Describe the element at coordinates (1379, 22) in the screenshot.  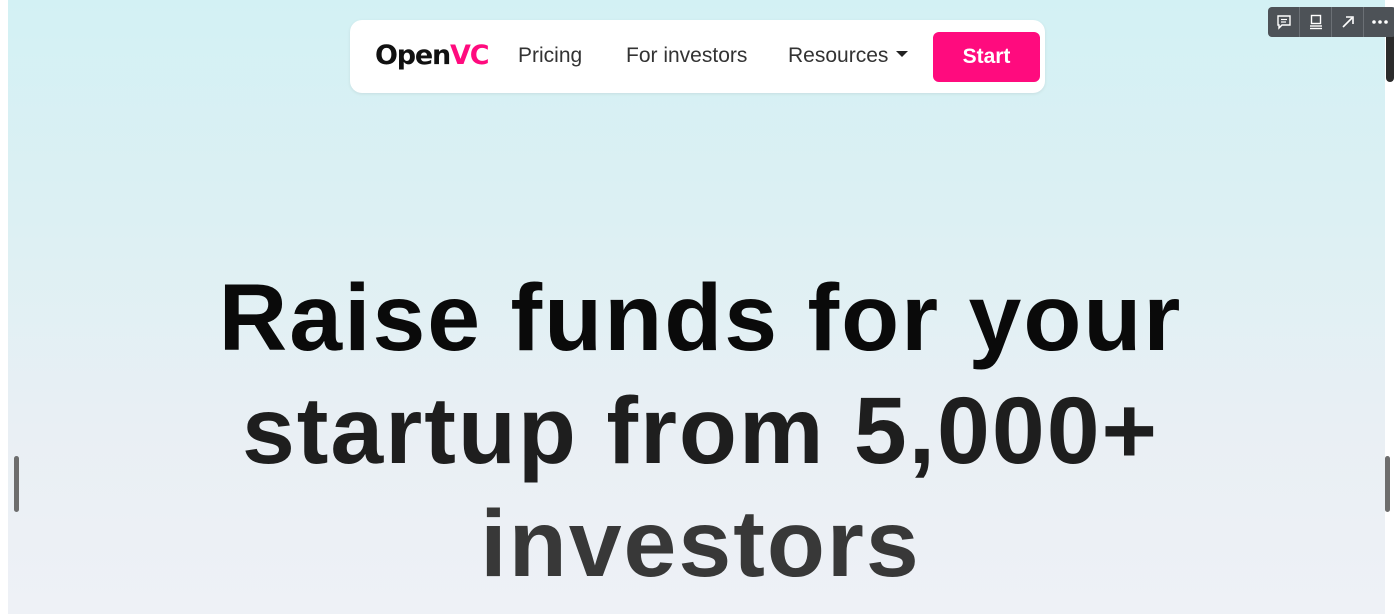
I see `more-icon` at that location.